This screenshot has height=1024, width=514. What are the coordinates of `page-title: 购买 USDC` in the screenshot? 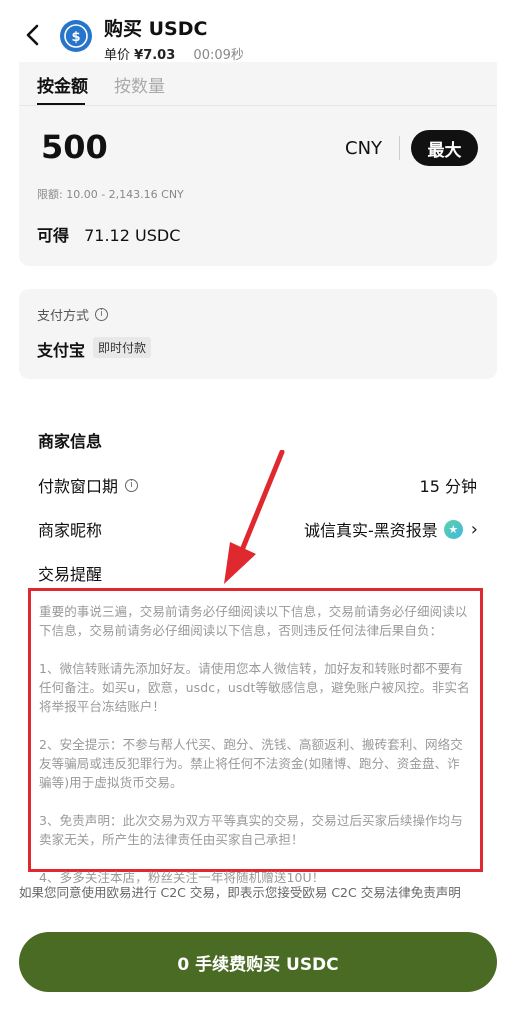 It's located at (156, 29).